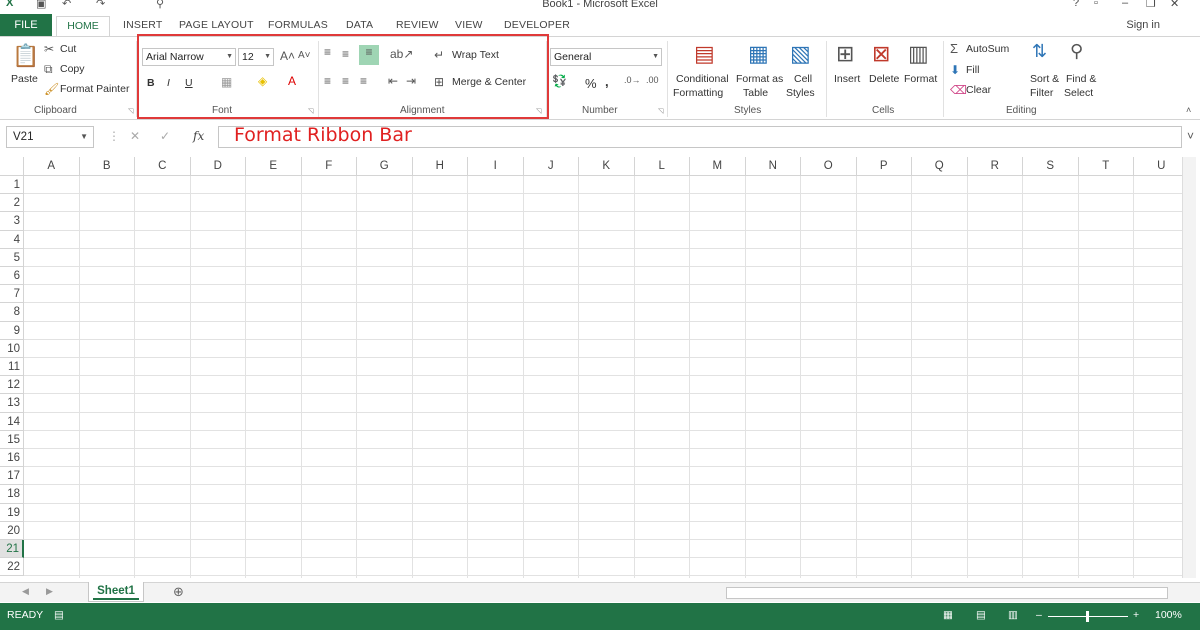 The image size is (1200, 630). I want to click on decrease-indent-icon: ⇤, so click(393, 81).